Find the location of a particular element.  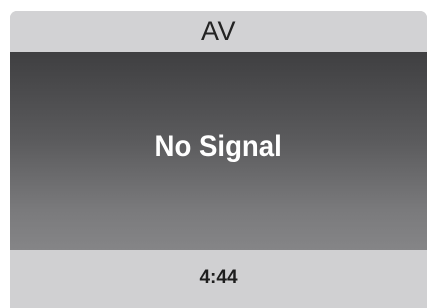

title-bar: AV is located at coordinates (218, 31).